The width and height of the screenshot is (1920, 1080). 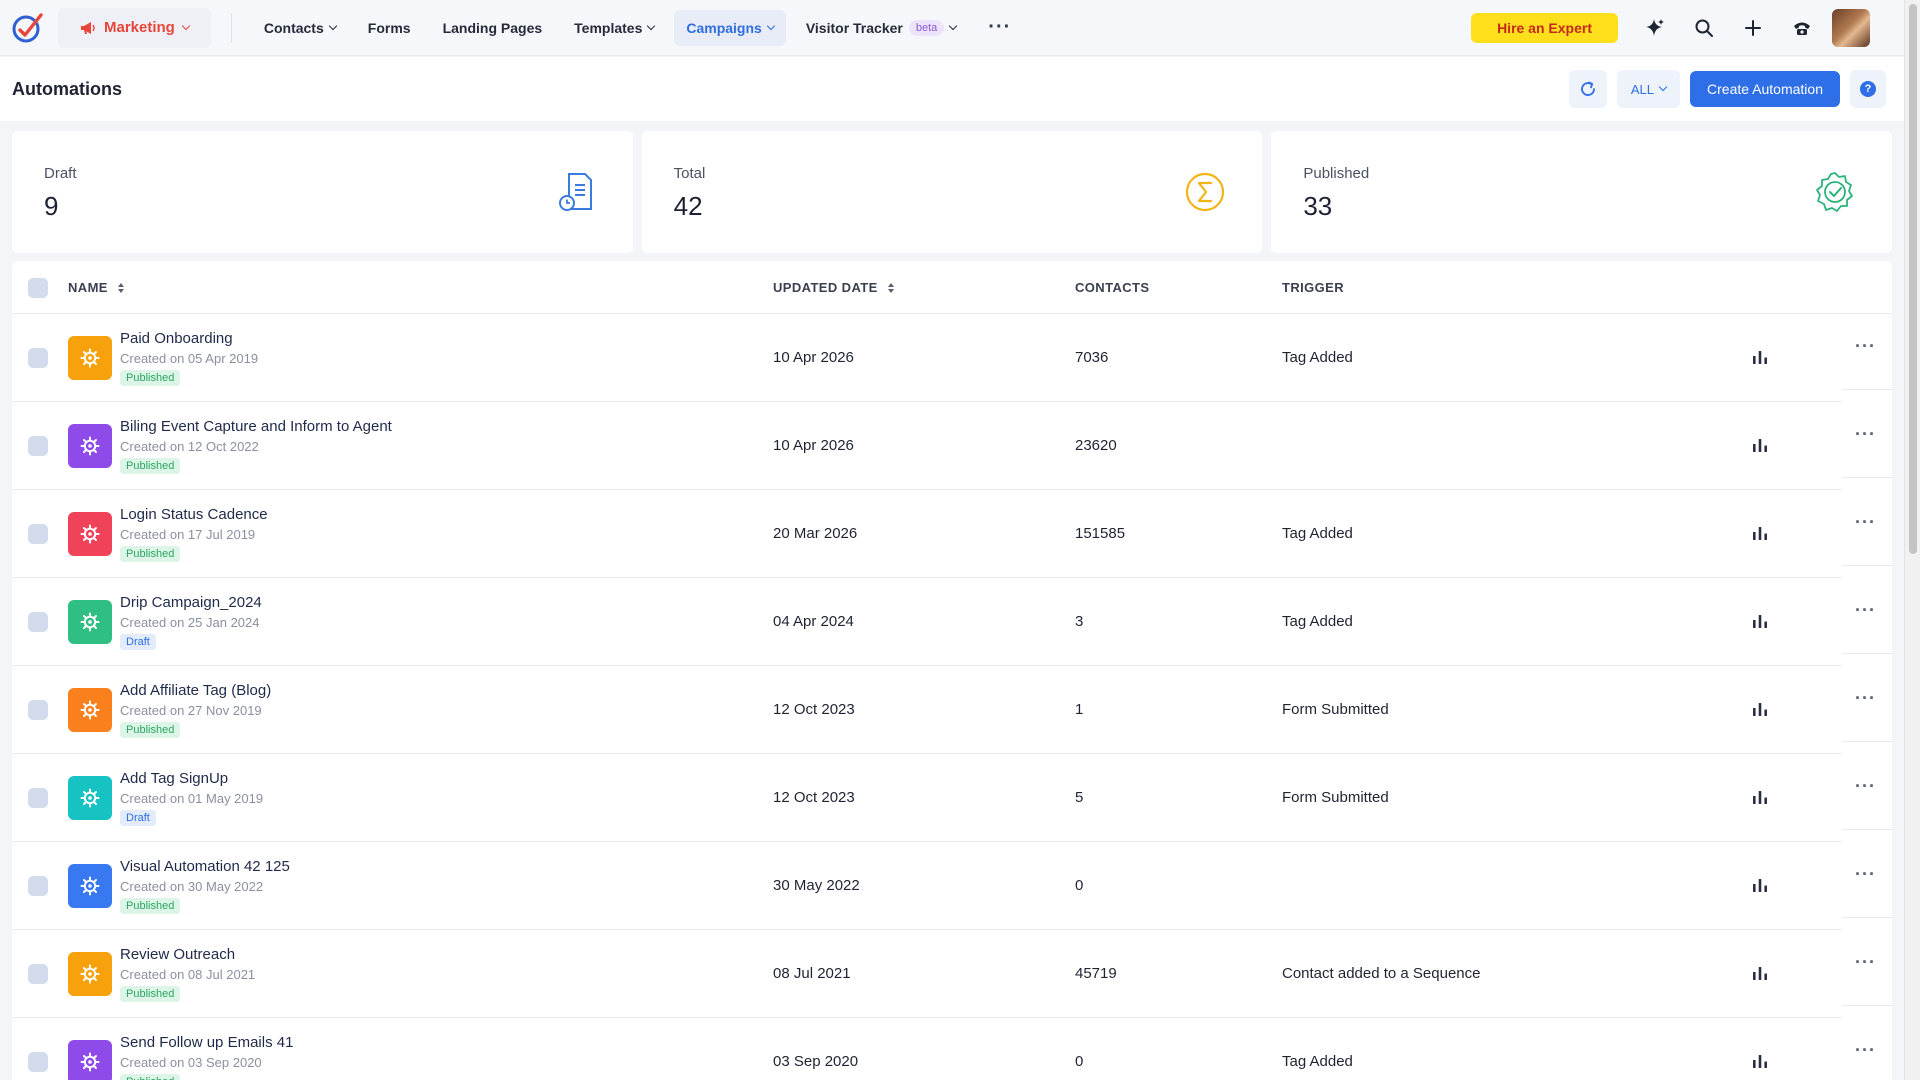 I want to click on sparkle-icon, so click(x=1655, y=27).